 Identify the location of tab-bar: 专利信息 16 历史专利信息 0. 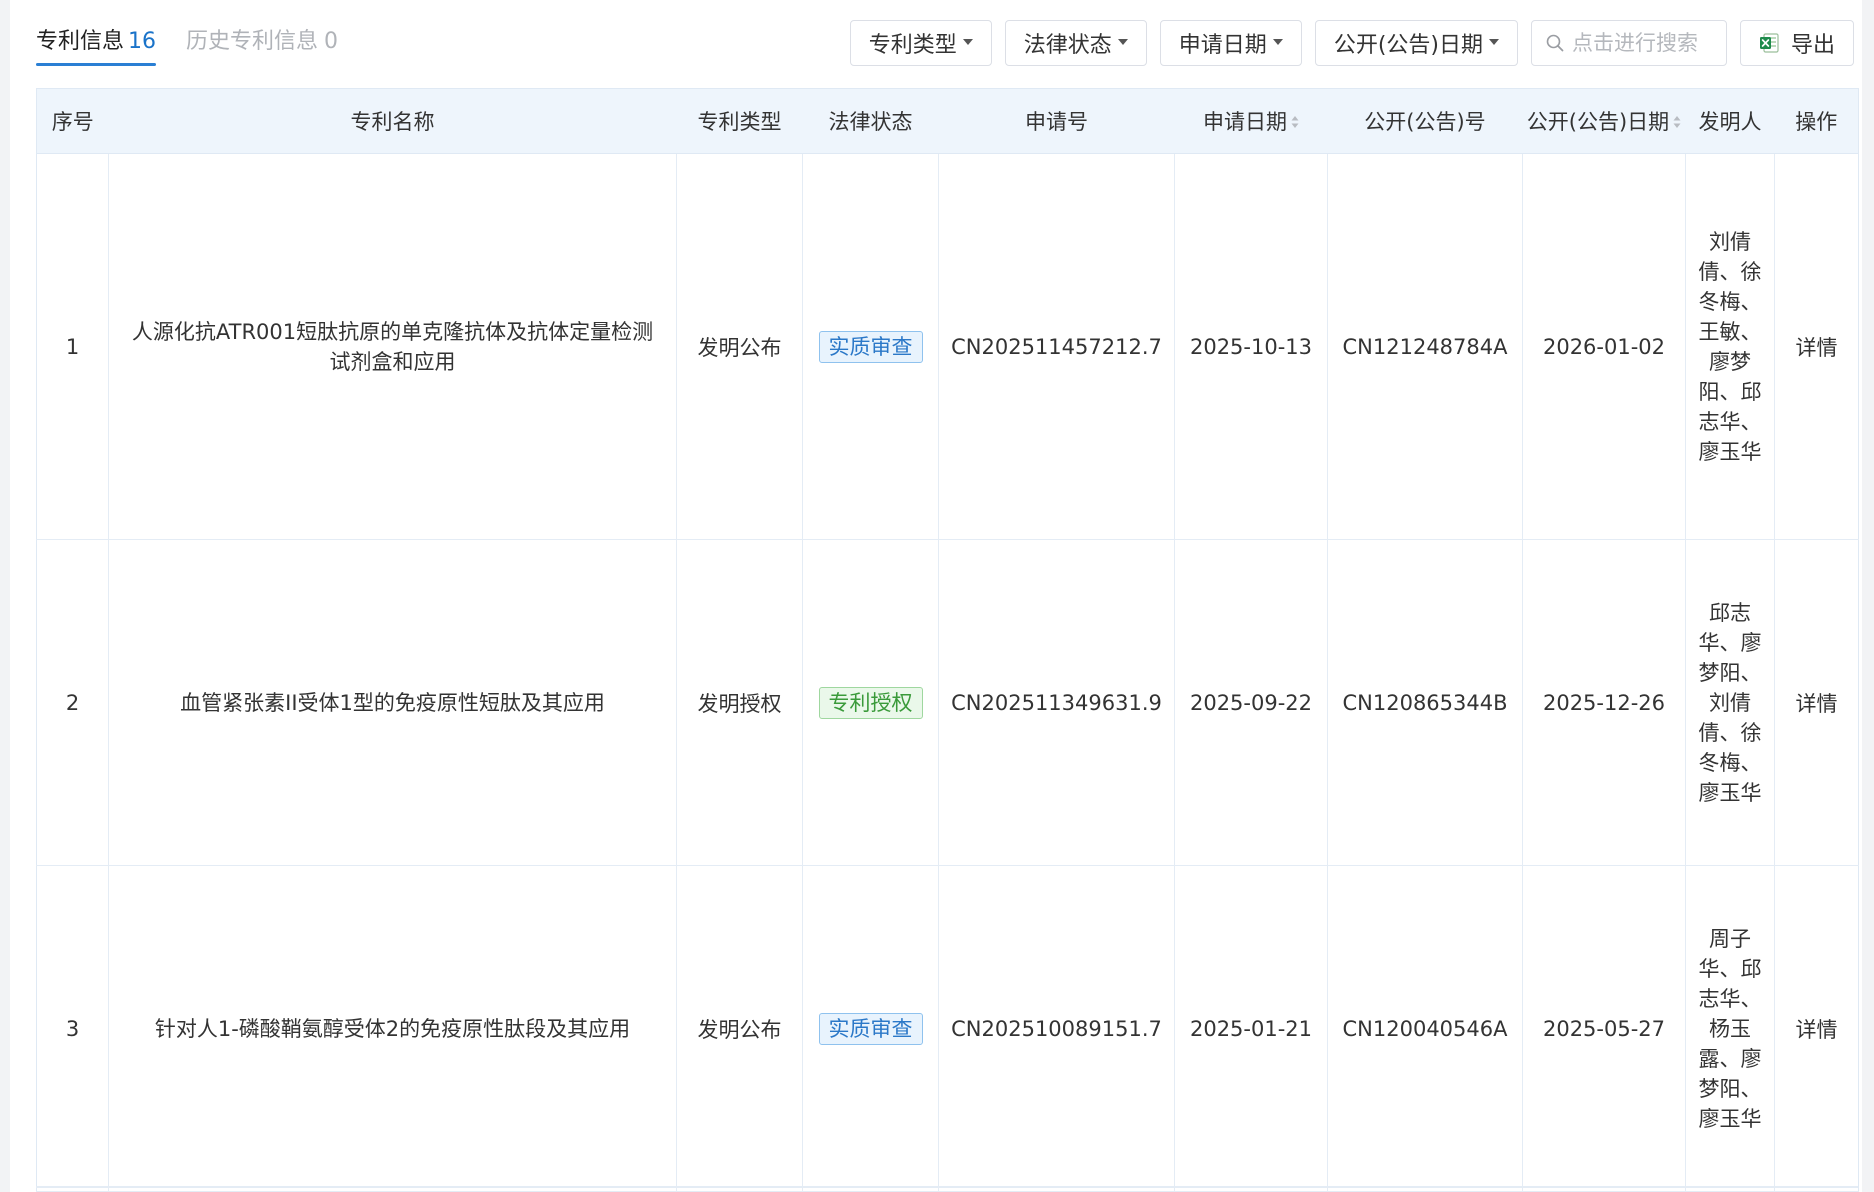
(187, 45).